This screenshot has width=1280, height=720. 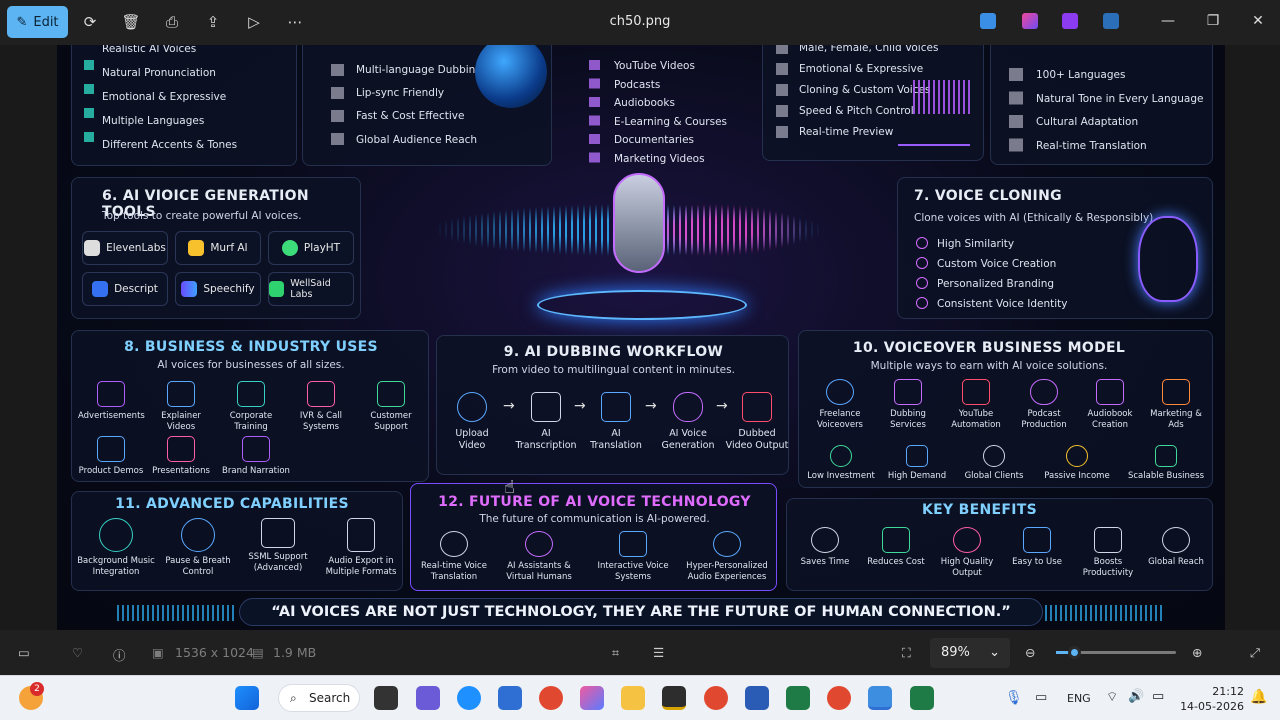 I want to click on pause-icon, so click(x=198, y=535).